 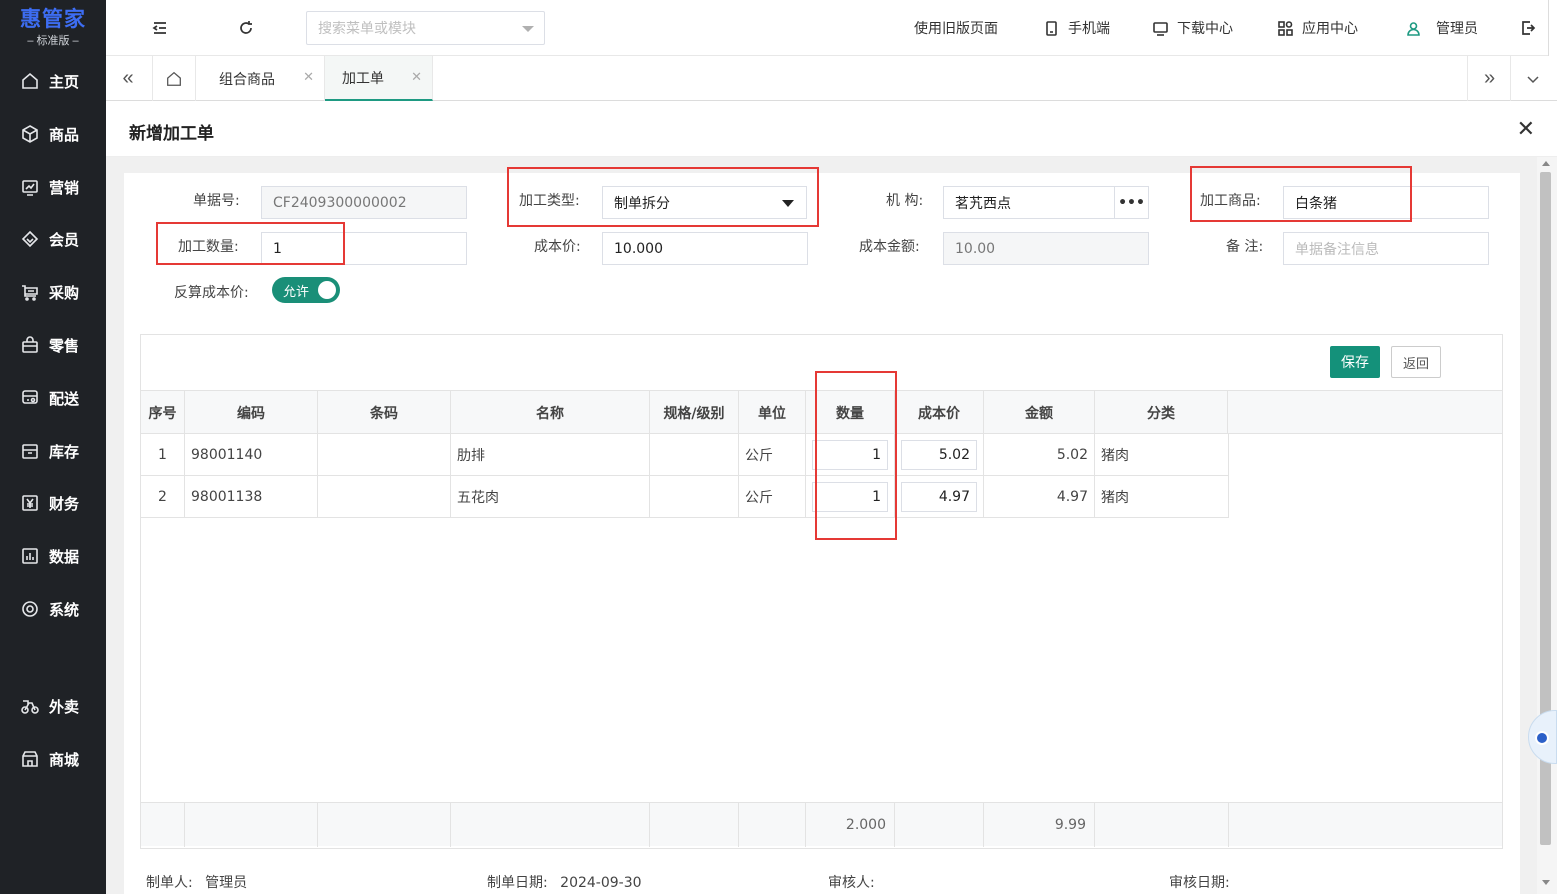 I want to click on old-version-link: 使用旧版页面, so click(x=956, y=28).